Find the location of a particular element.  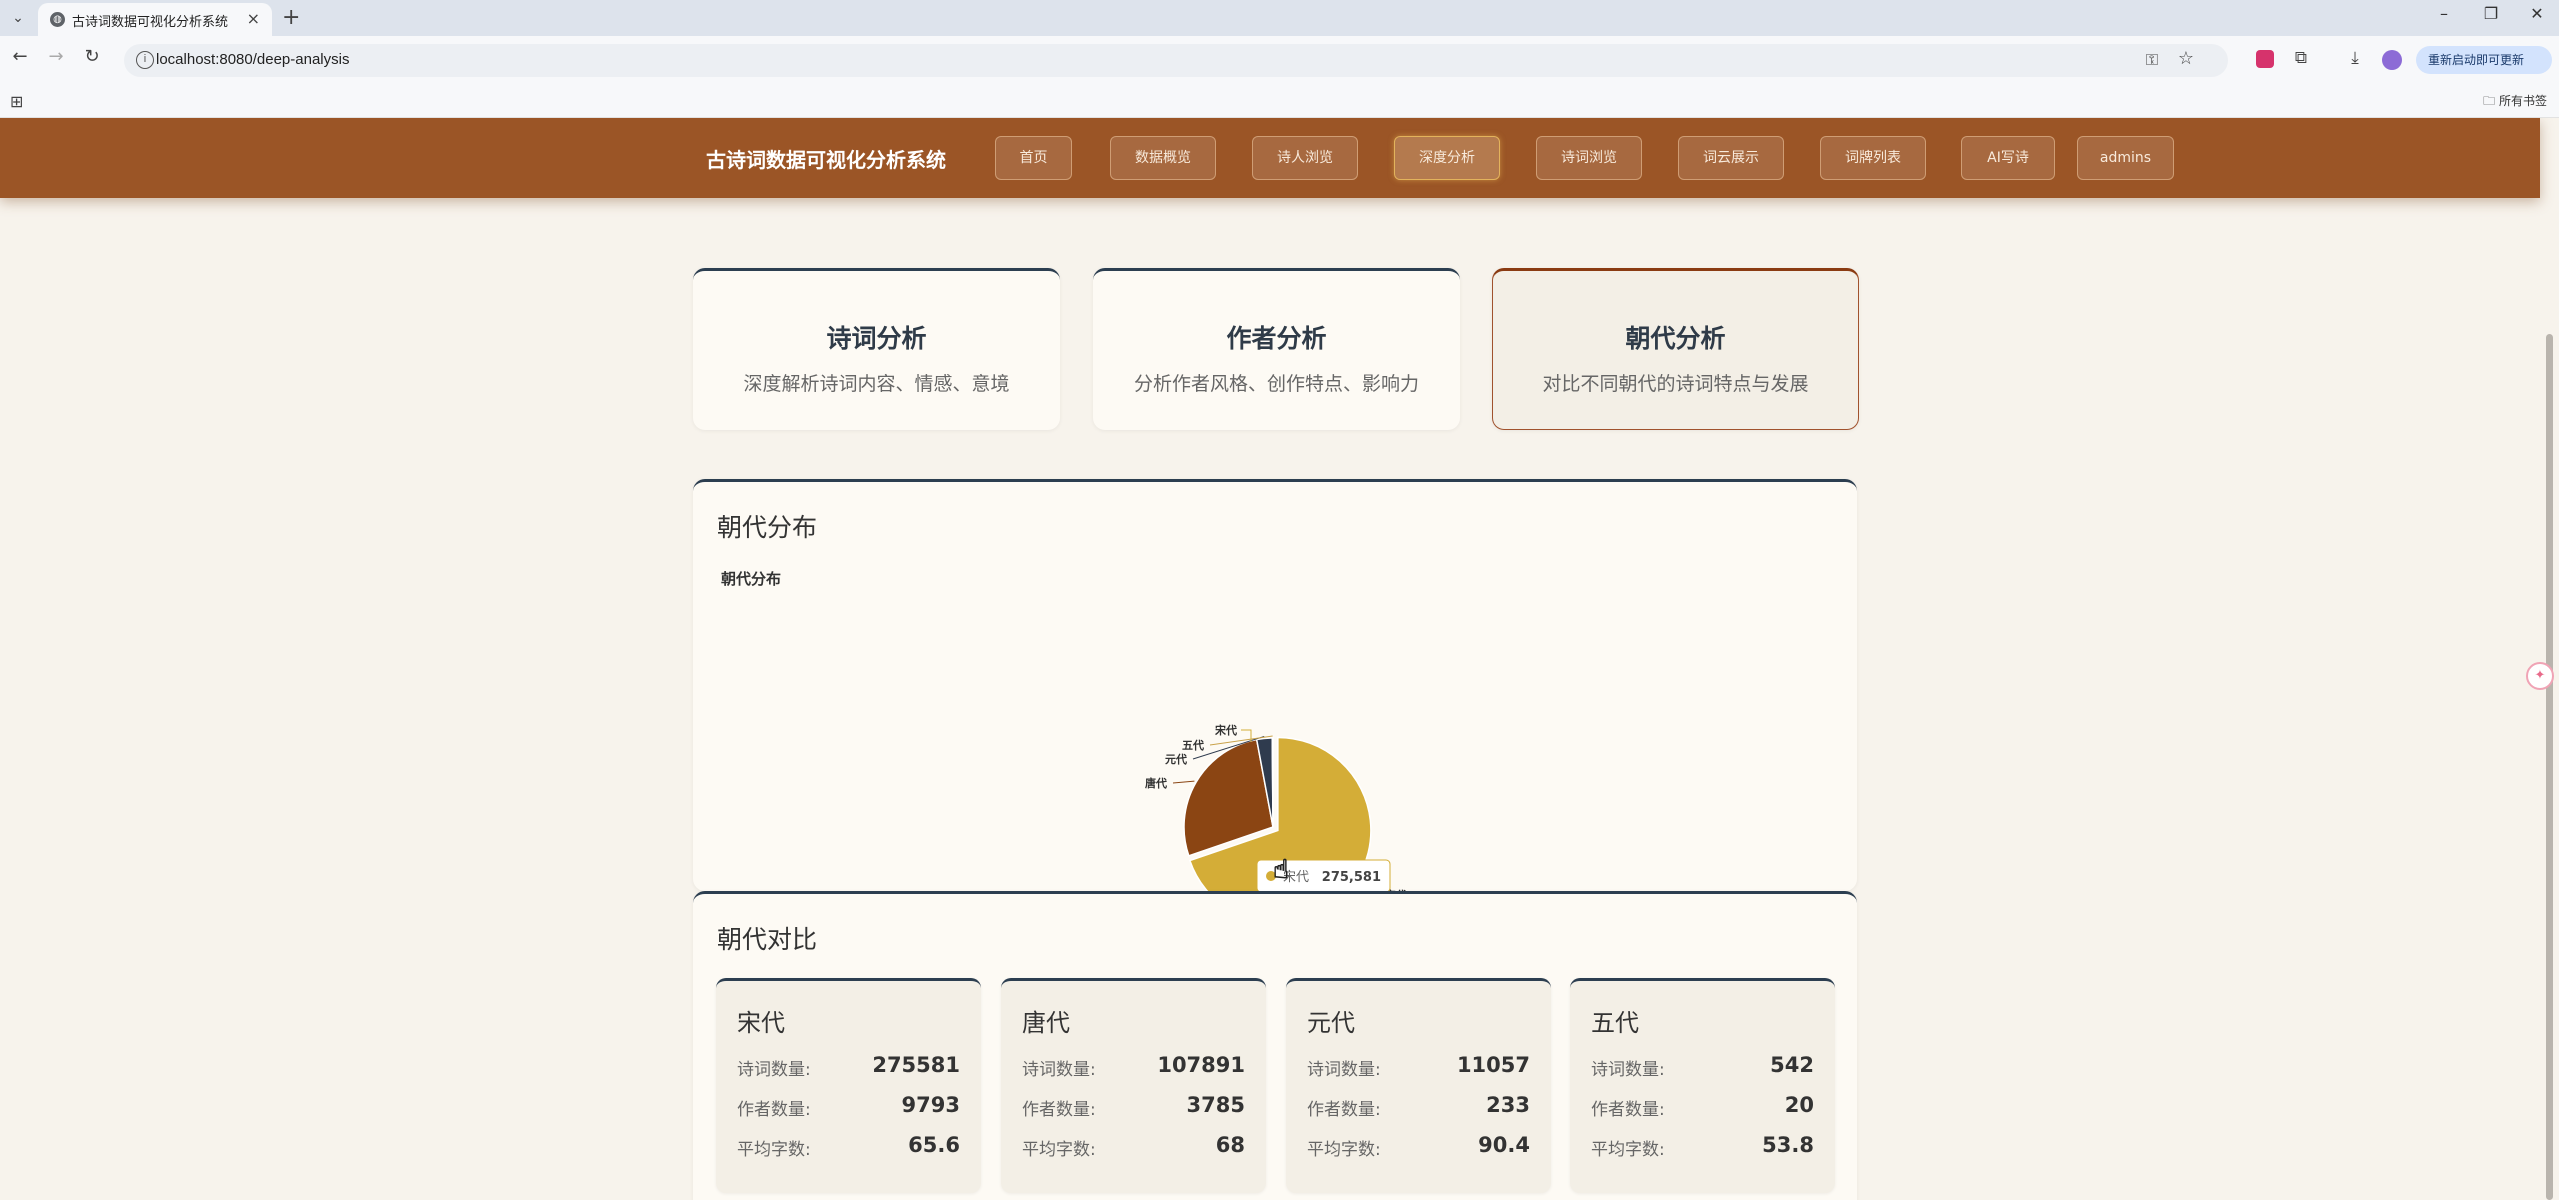

address-bar: i localhost:8080/deep-analysis ⚿ ☆ is located at coordinates (1176, 60).